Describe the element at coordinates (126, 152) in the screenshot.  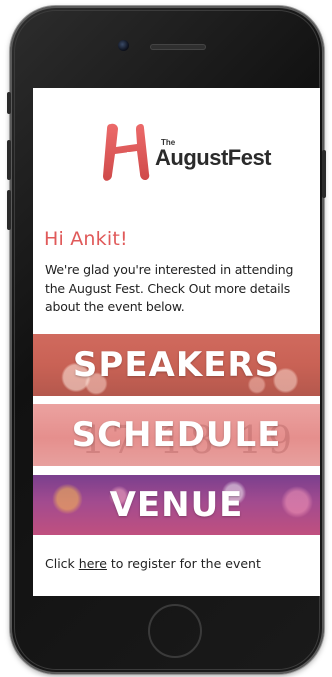
I see `augustfest-h-mark-icon` at that location.